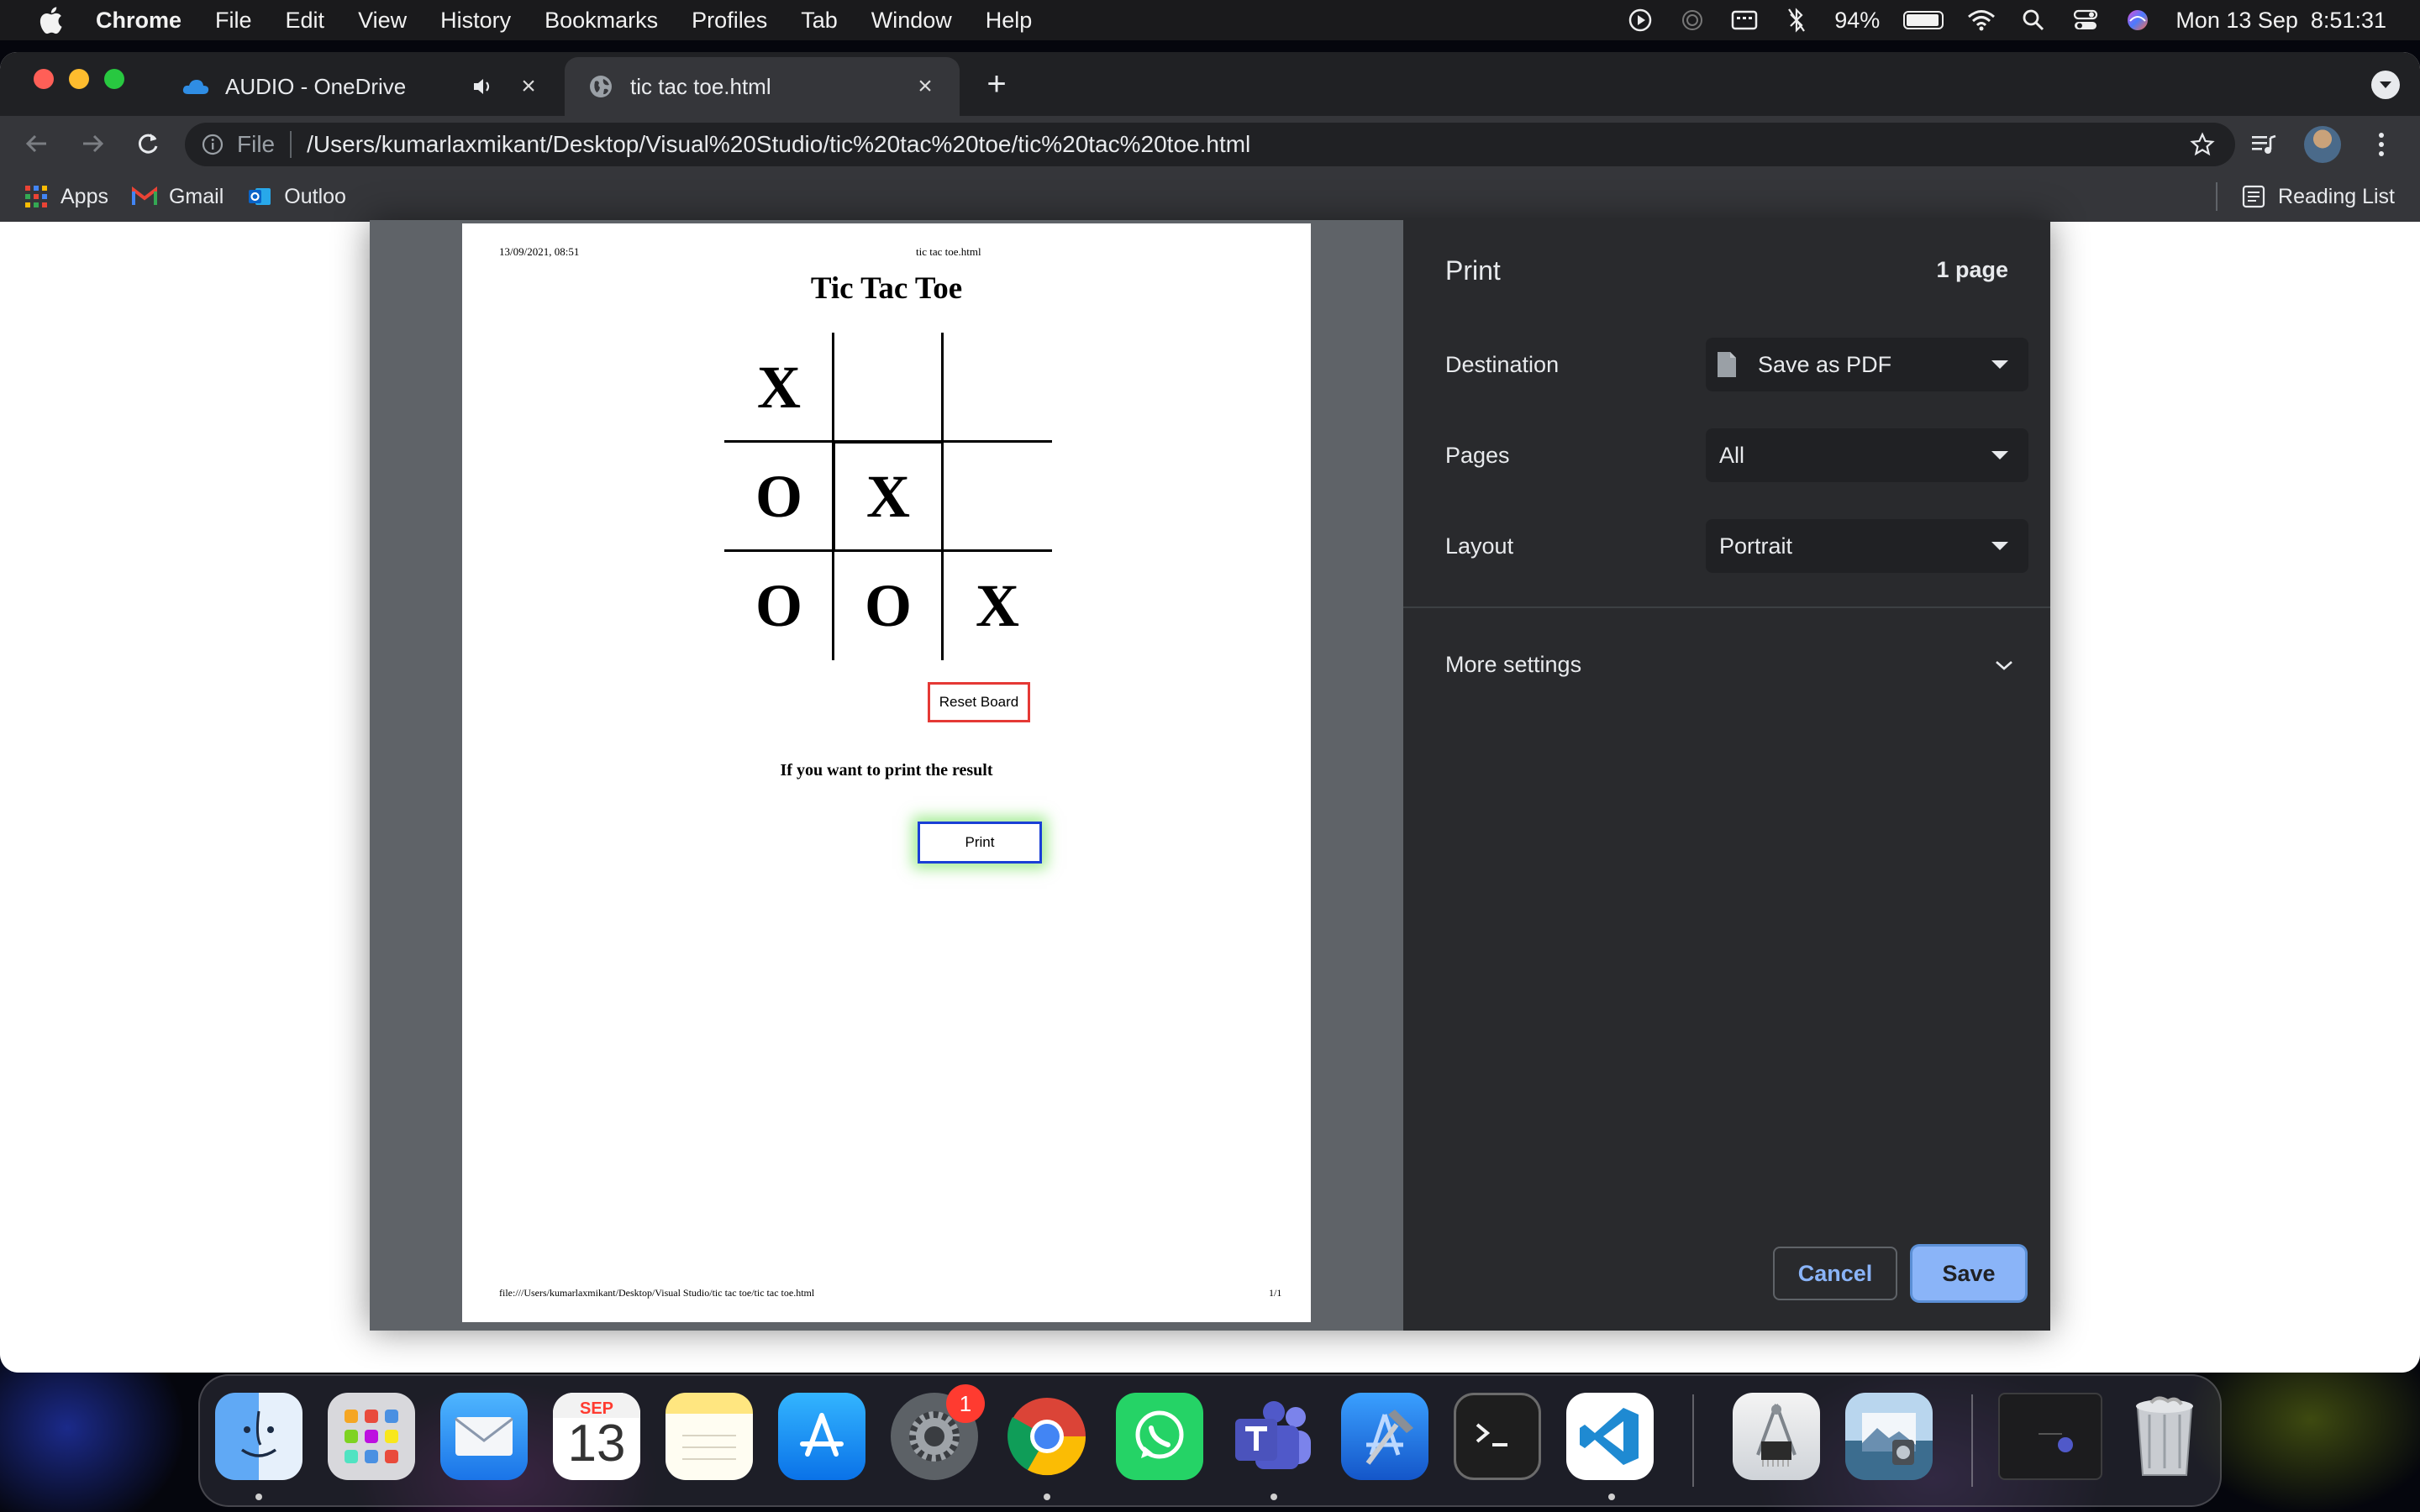 This screenshot has width=2420, height=1512. Describe the element at coordinates (1159, 1436) in the screenshot. I see `whatsapp-icon` at that location.